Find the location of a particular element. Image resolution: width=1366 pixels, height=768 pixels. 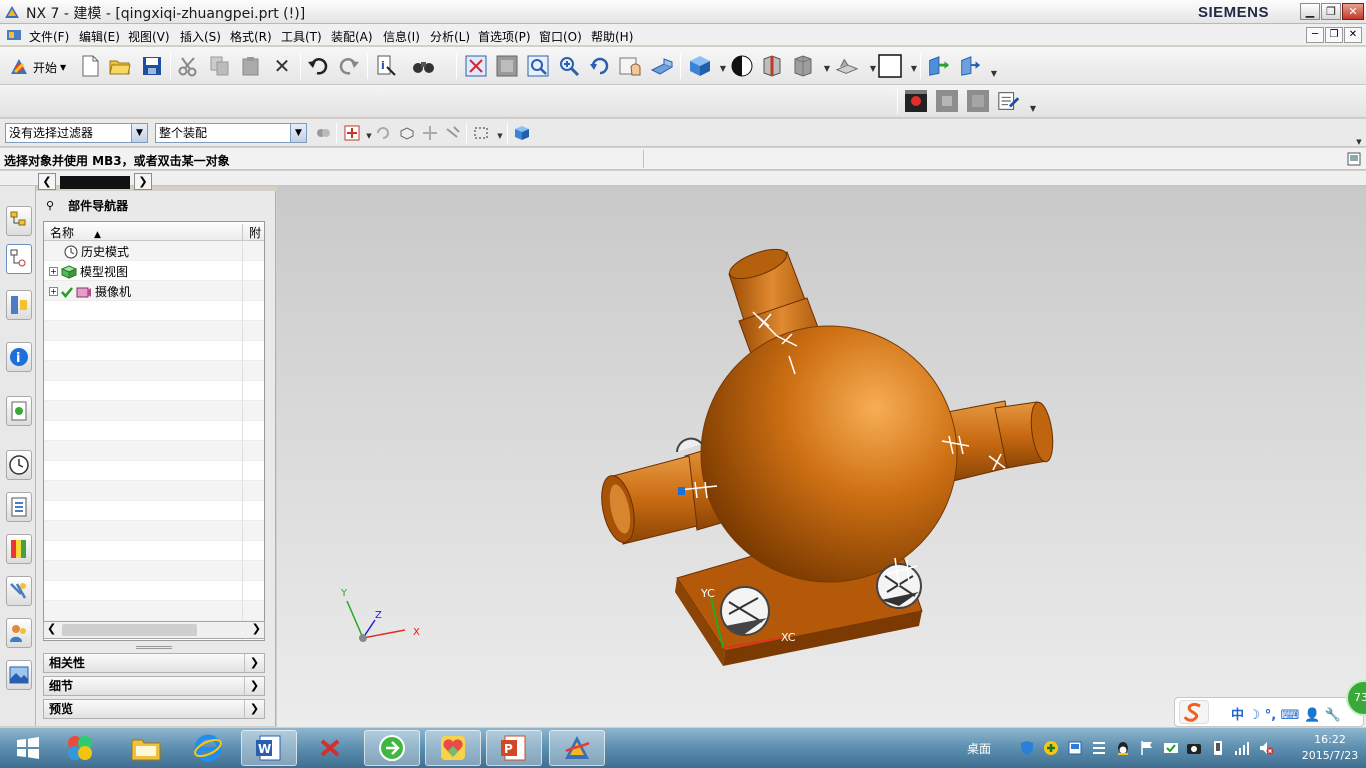

shield-icon is located at coordinates (1027, 748).